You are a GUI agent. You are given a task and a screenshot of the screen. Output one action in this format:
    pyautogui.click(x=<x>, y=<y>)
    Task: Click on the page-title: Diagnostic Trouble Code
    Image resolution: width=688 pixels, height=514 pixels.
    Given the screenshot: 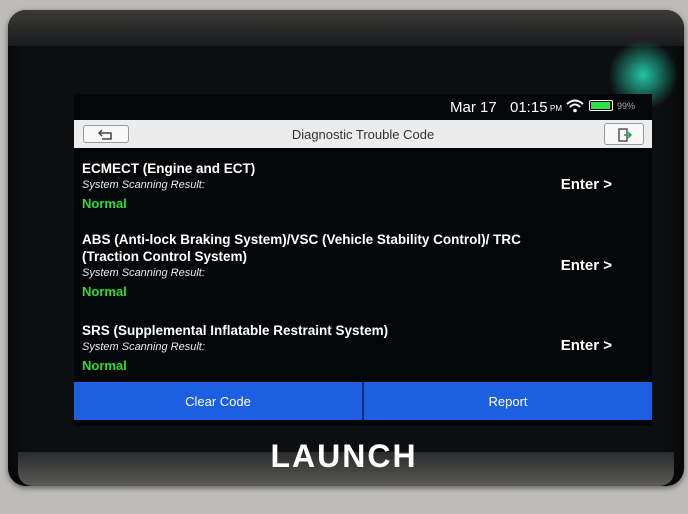 What is the action you would take?
    pyautogui.click(x=363, y=134)
    